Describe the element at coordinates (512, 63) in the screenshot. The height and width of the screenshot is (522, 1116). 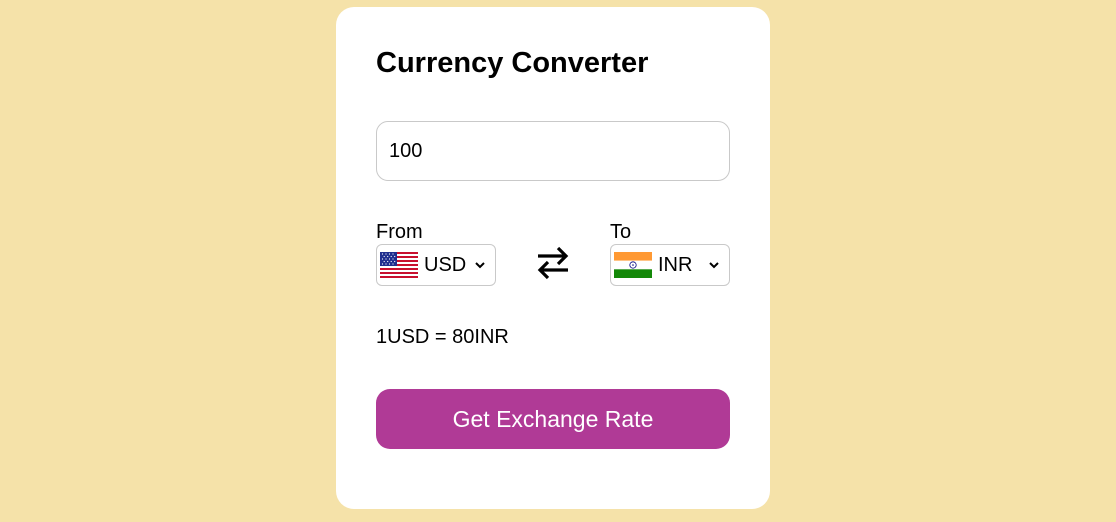
I see `page-title: Currency Converter` at that location.